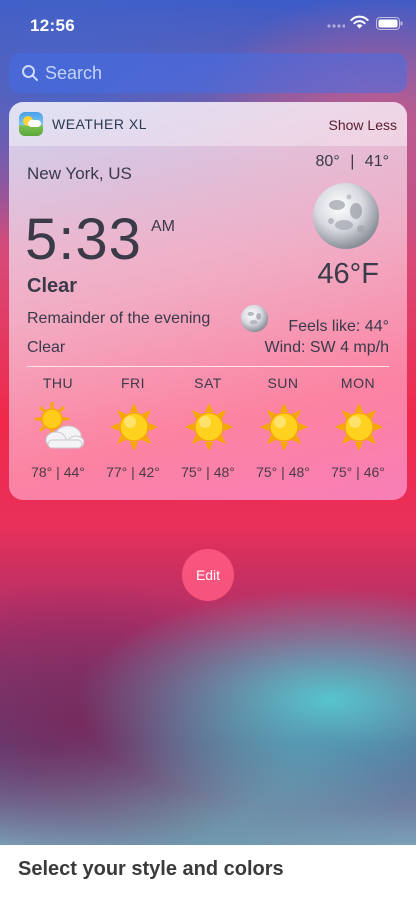  Describe the element at coordinates (358, 472) in the screenshot. I see `forecast-temps: 75° | 46°` at that location.